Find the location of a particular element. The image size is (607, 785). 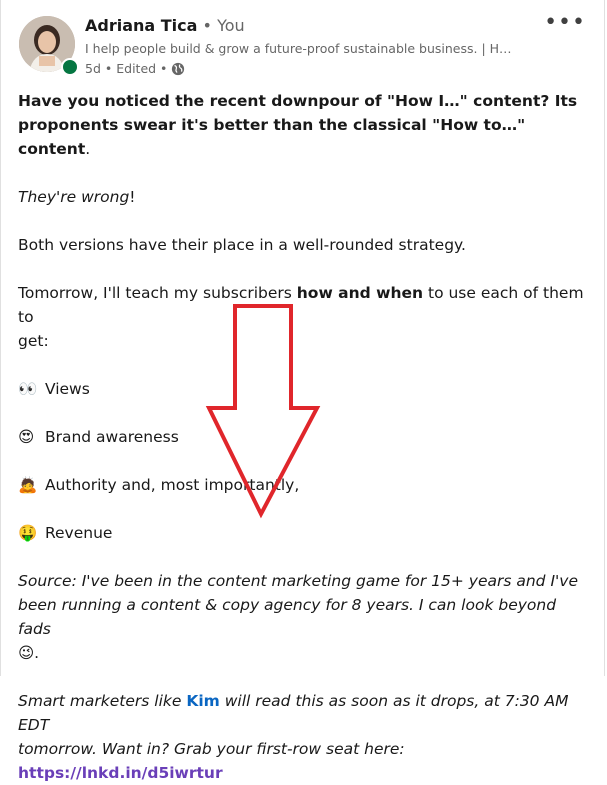

list-item: 🙇 Authority and, most importantly, is located at coordinates (304, 485).